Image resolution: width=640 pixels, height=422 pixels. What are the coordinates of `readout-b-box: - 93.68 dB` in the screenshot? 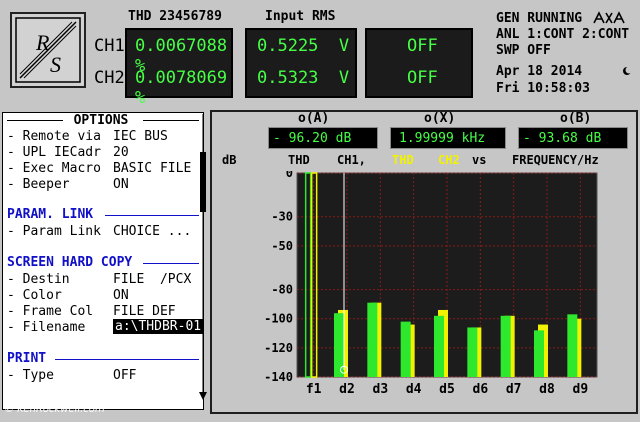 It's located at (573, 138).